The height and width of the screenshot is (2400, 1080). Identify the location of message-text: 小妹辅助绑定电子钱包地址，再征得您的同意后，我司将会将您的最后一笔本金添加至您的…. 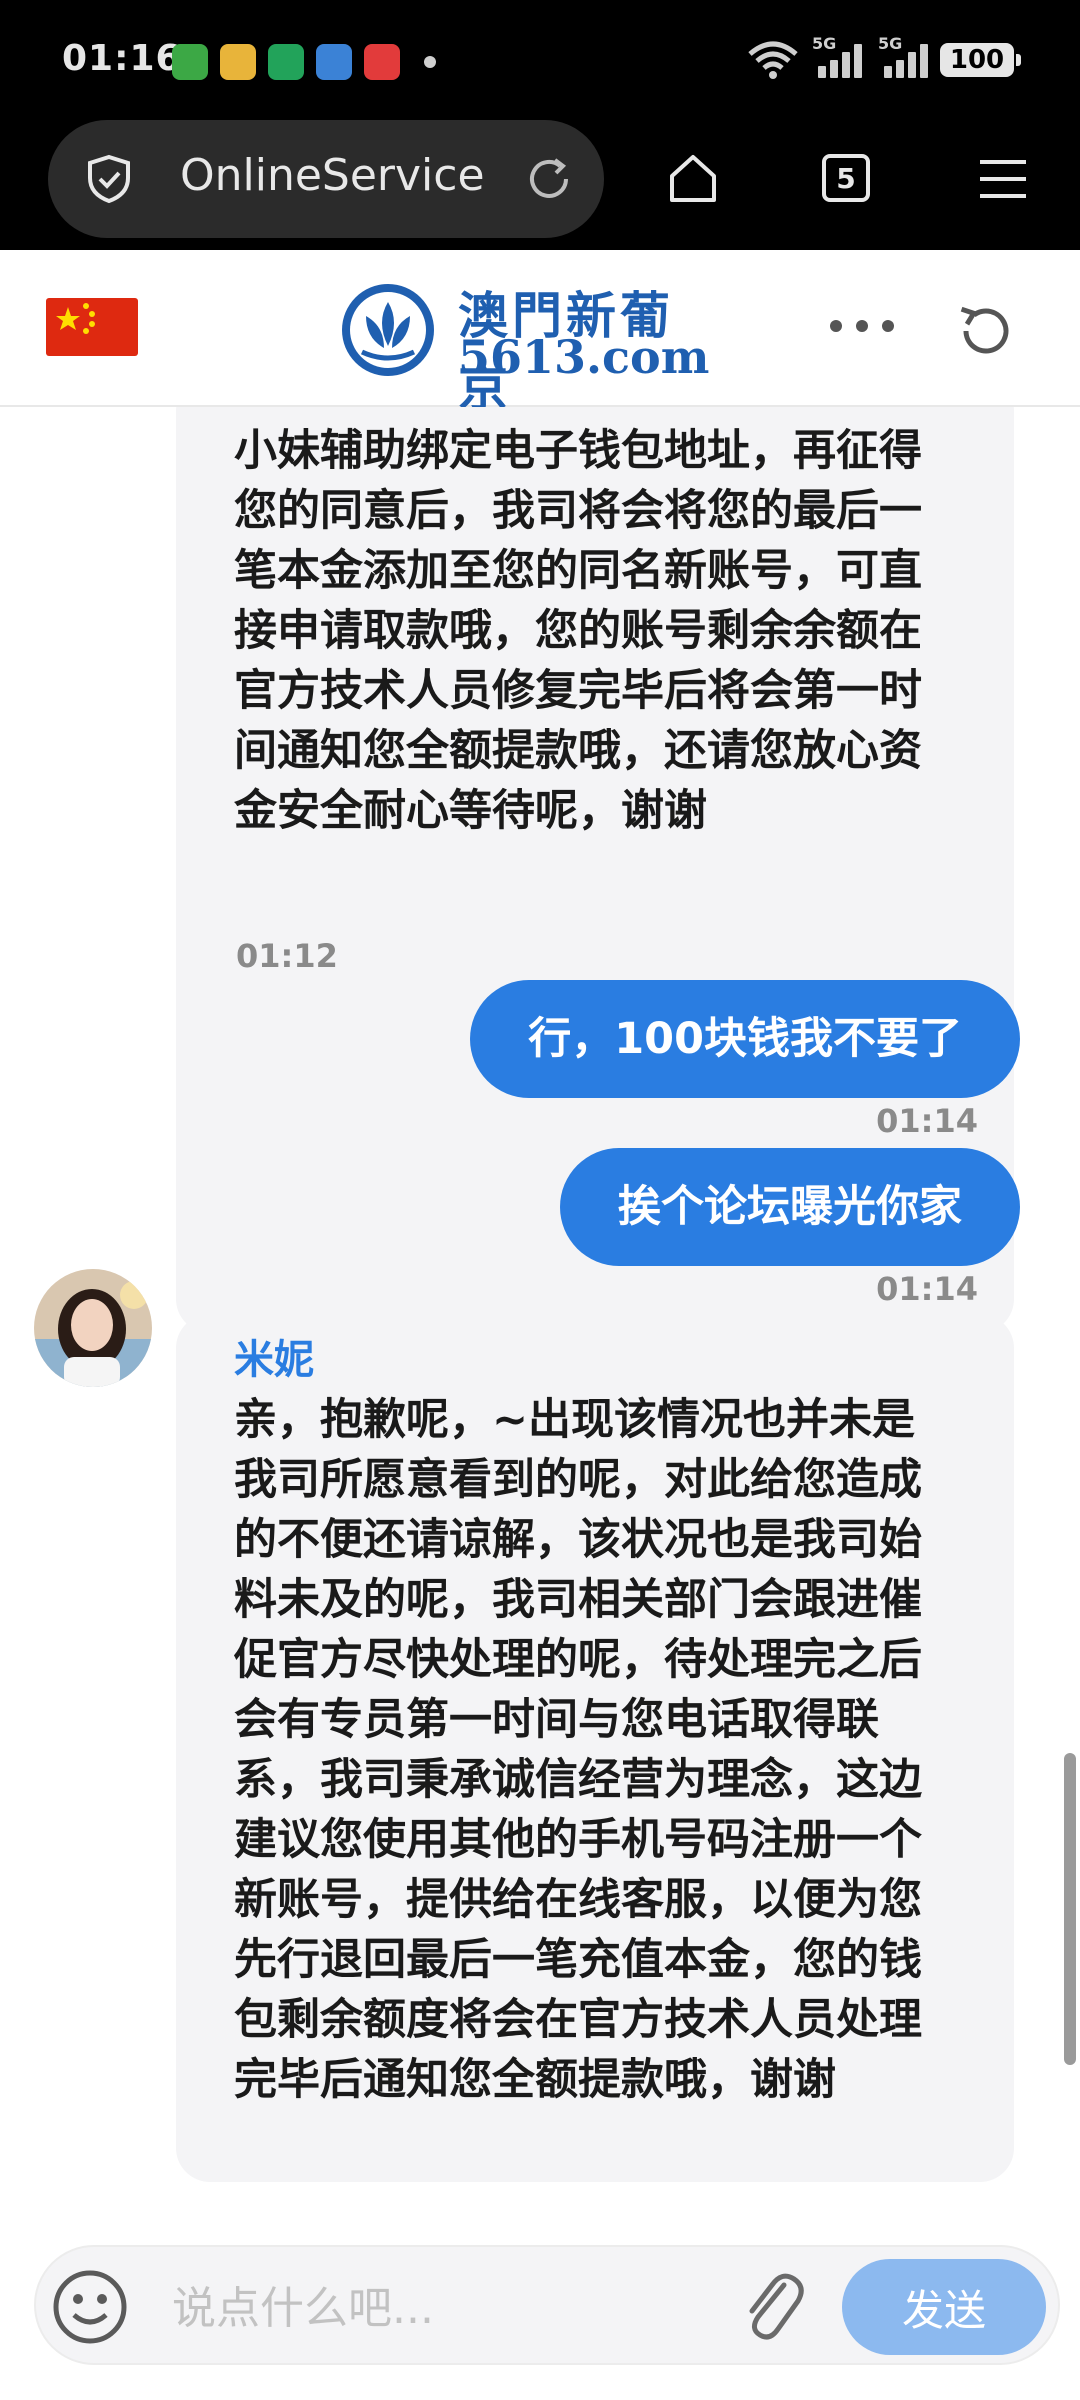
(578, 631).